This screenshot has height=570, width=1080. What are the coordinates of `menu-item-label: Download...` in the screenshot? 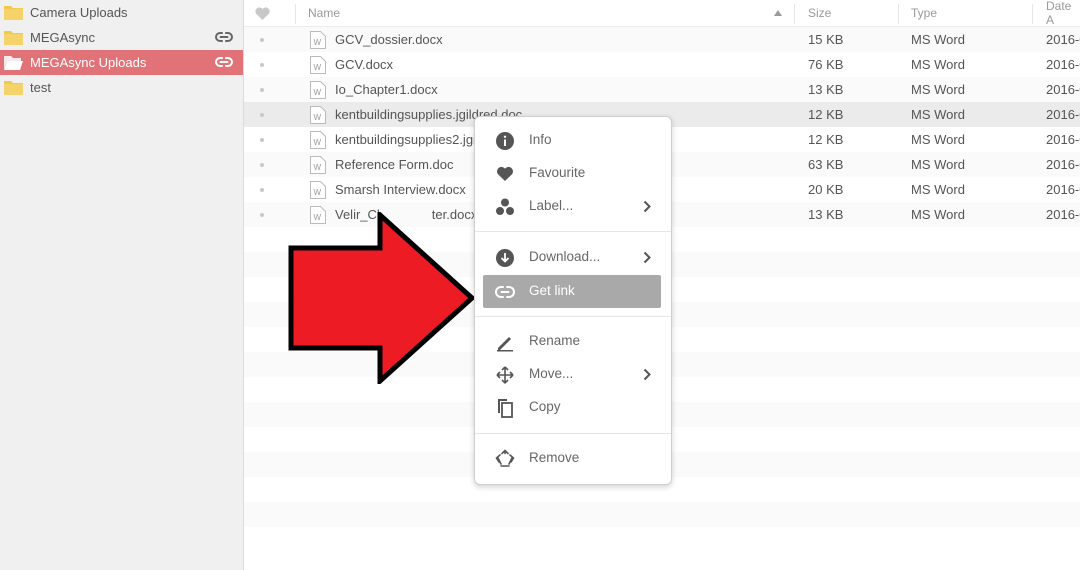 It's located at (565, 256).